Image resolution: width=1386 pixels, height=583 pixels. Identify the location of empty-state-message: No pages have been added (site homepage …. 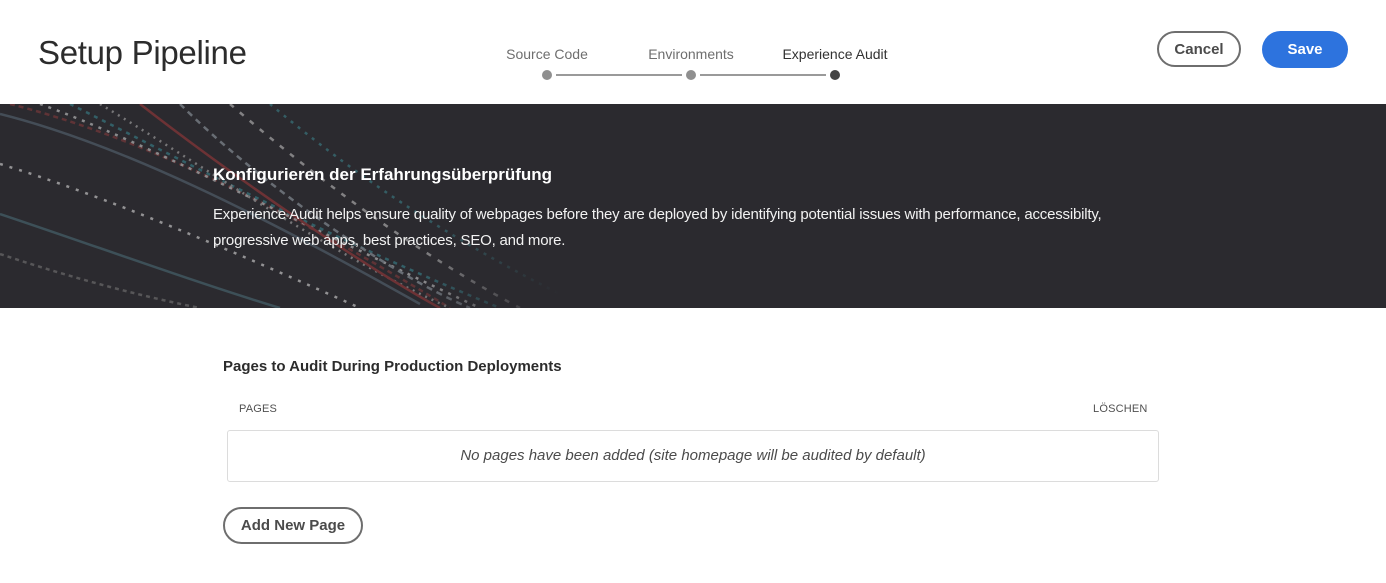
(693, 455).